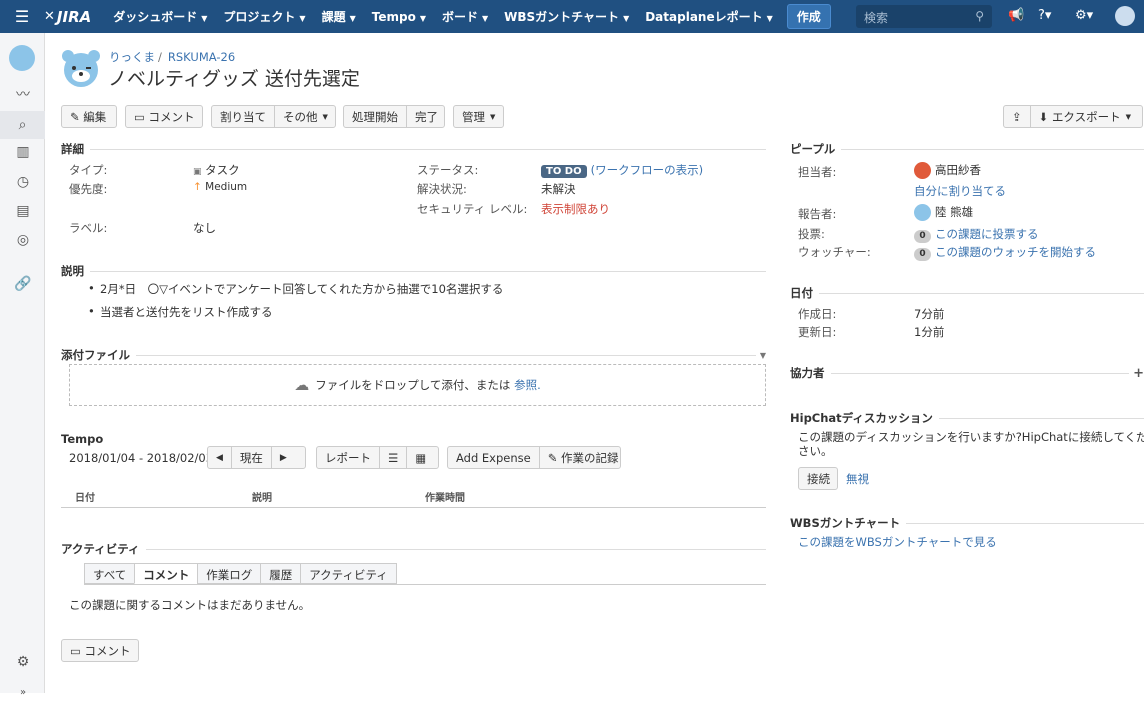  I want to click on create-button: 作成, so click(808, 16).